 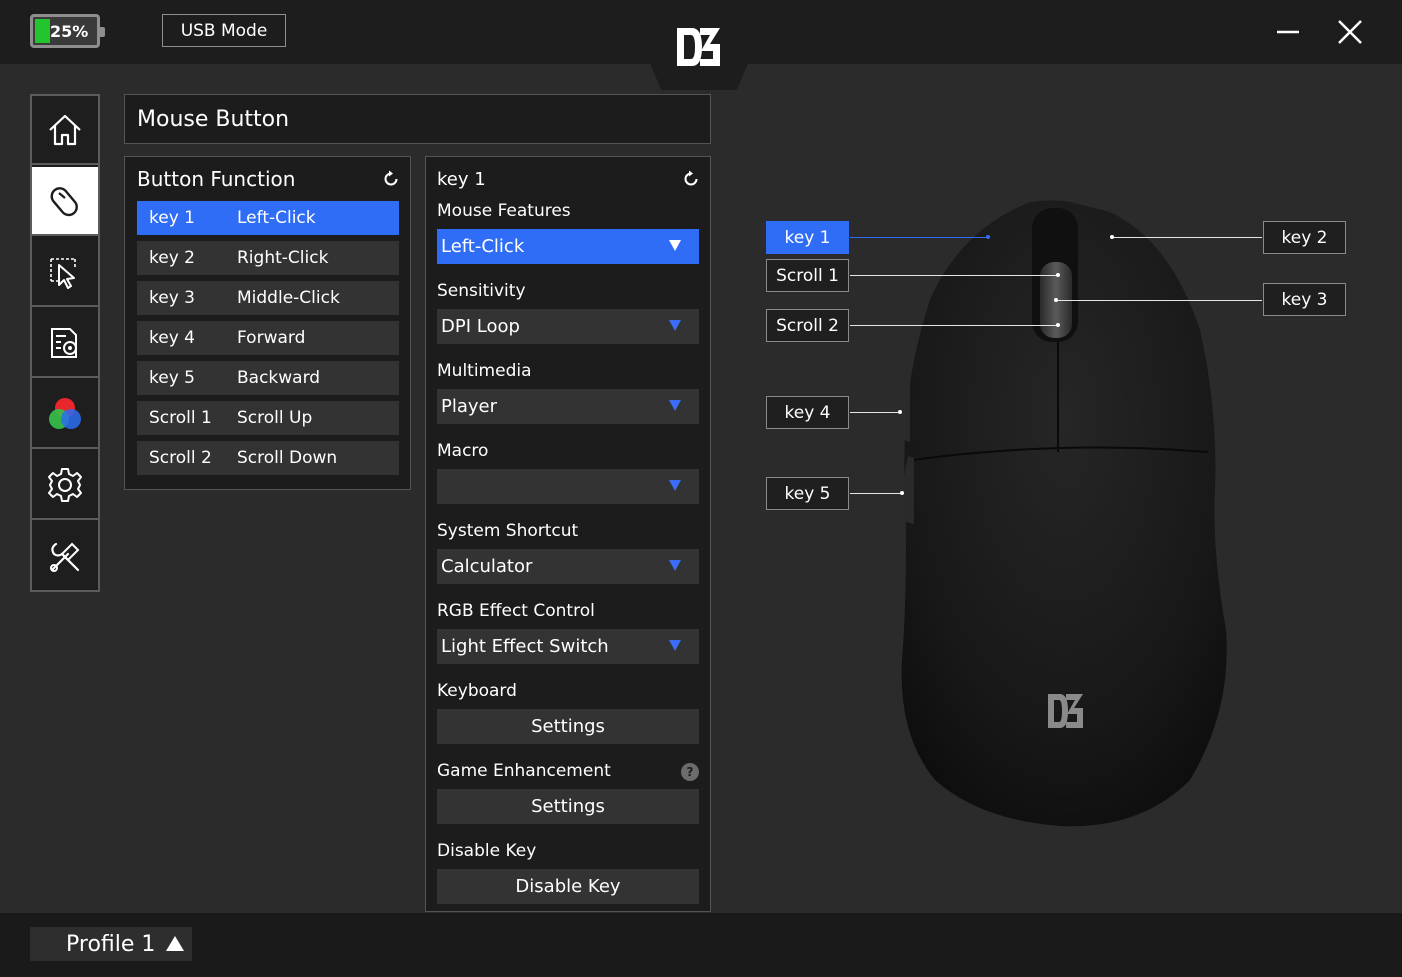 What do you see at coordinates (469, 406) in the screenshot?
I see `multimedia-value: Player` at bounding box center [469, 406].